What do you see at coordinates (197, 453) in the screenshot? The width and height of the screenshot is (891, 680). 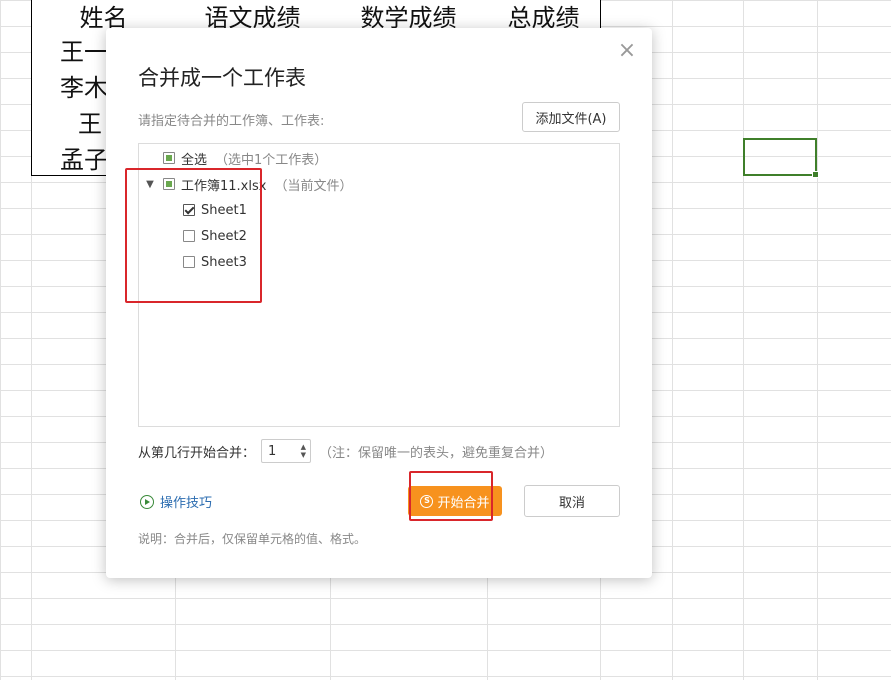 I see `start-row-label: 从第几行开始合并：` at bounding box center [197, 453].